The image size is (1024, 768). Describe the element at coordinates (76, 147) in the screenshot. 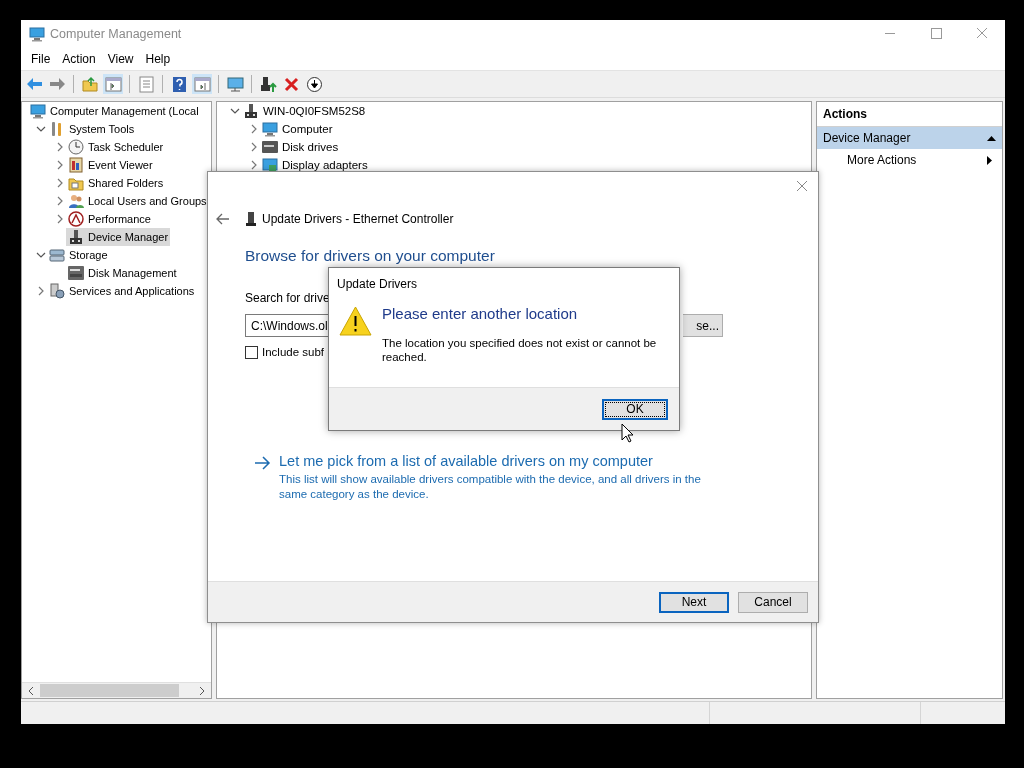

I see `clock-icon` at that location.